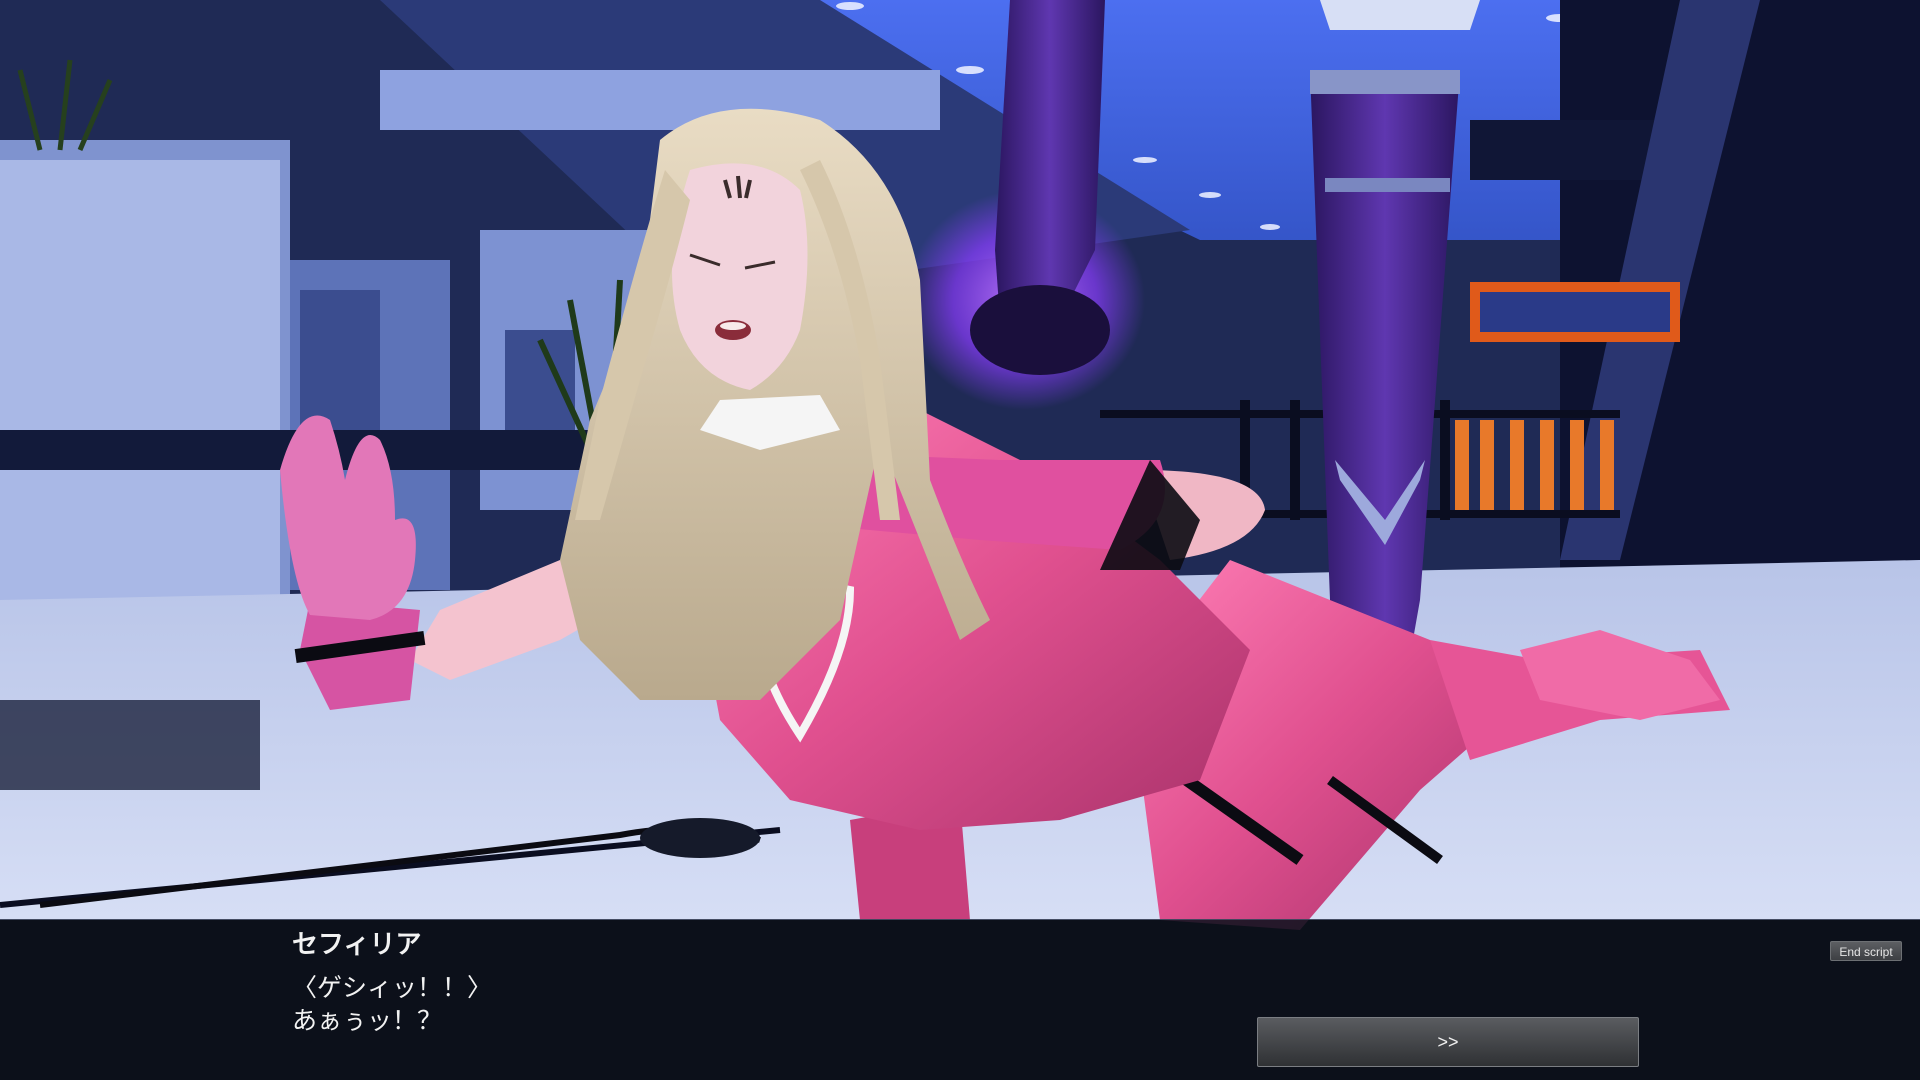 The image size is (1920, 1080). Describe the element at coordinates (1866, 951) in the screenshot. I see `end-script-button: End script` at that location.